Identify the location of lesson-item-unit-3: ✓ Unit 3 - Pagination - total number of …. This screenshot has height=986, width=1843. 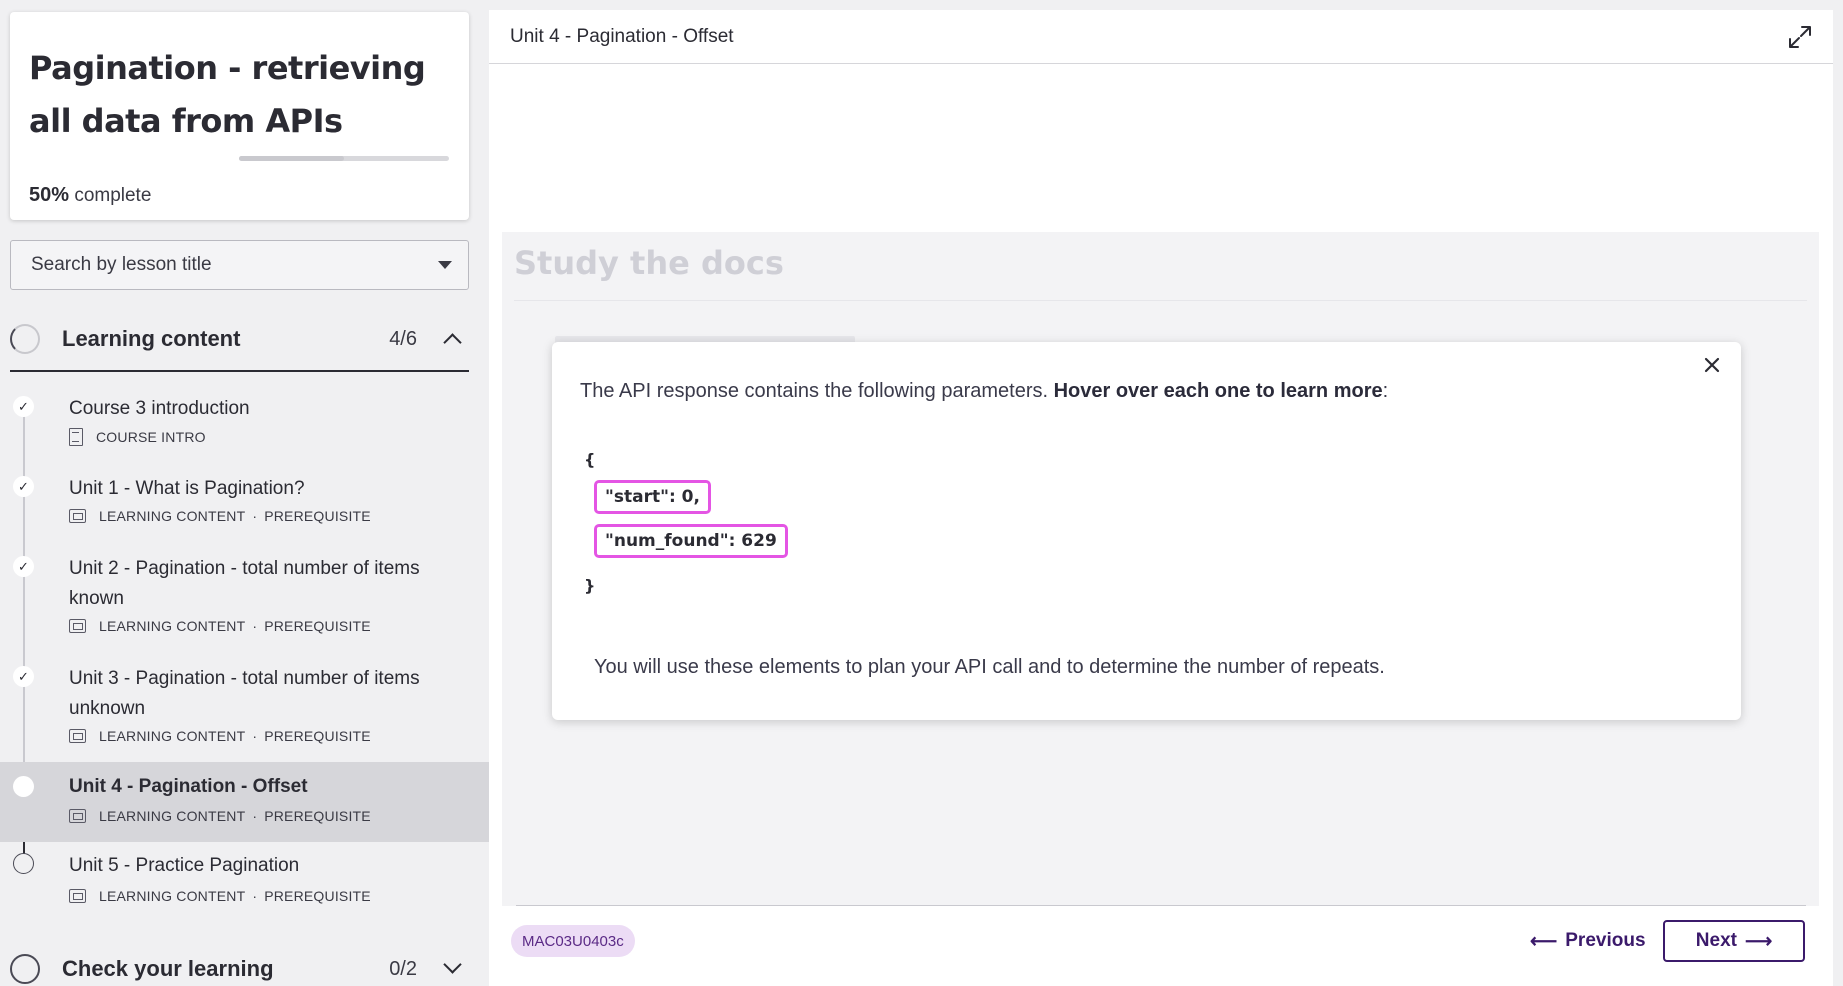
(244, 705).